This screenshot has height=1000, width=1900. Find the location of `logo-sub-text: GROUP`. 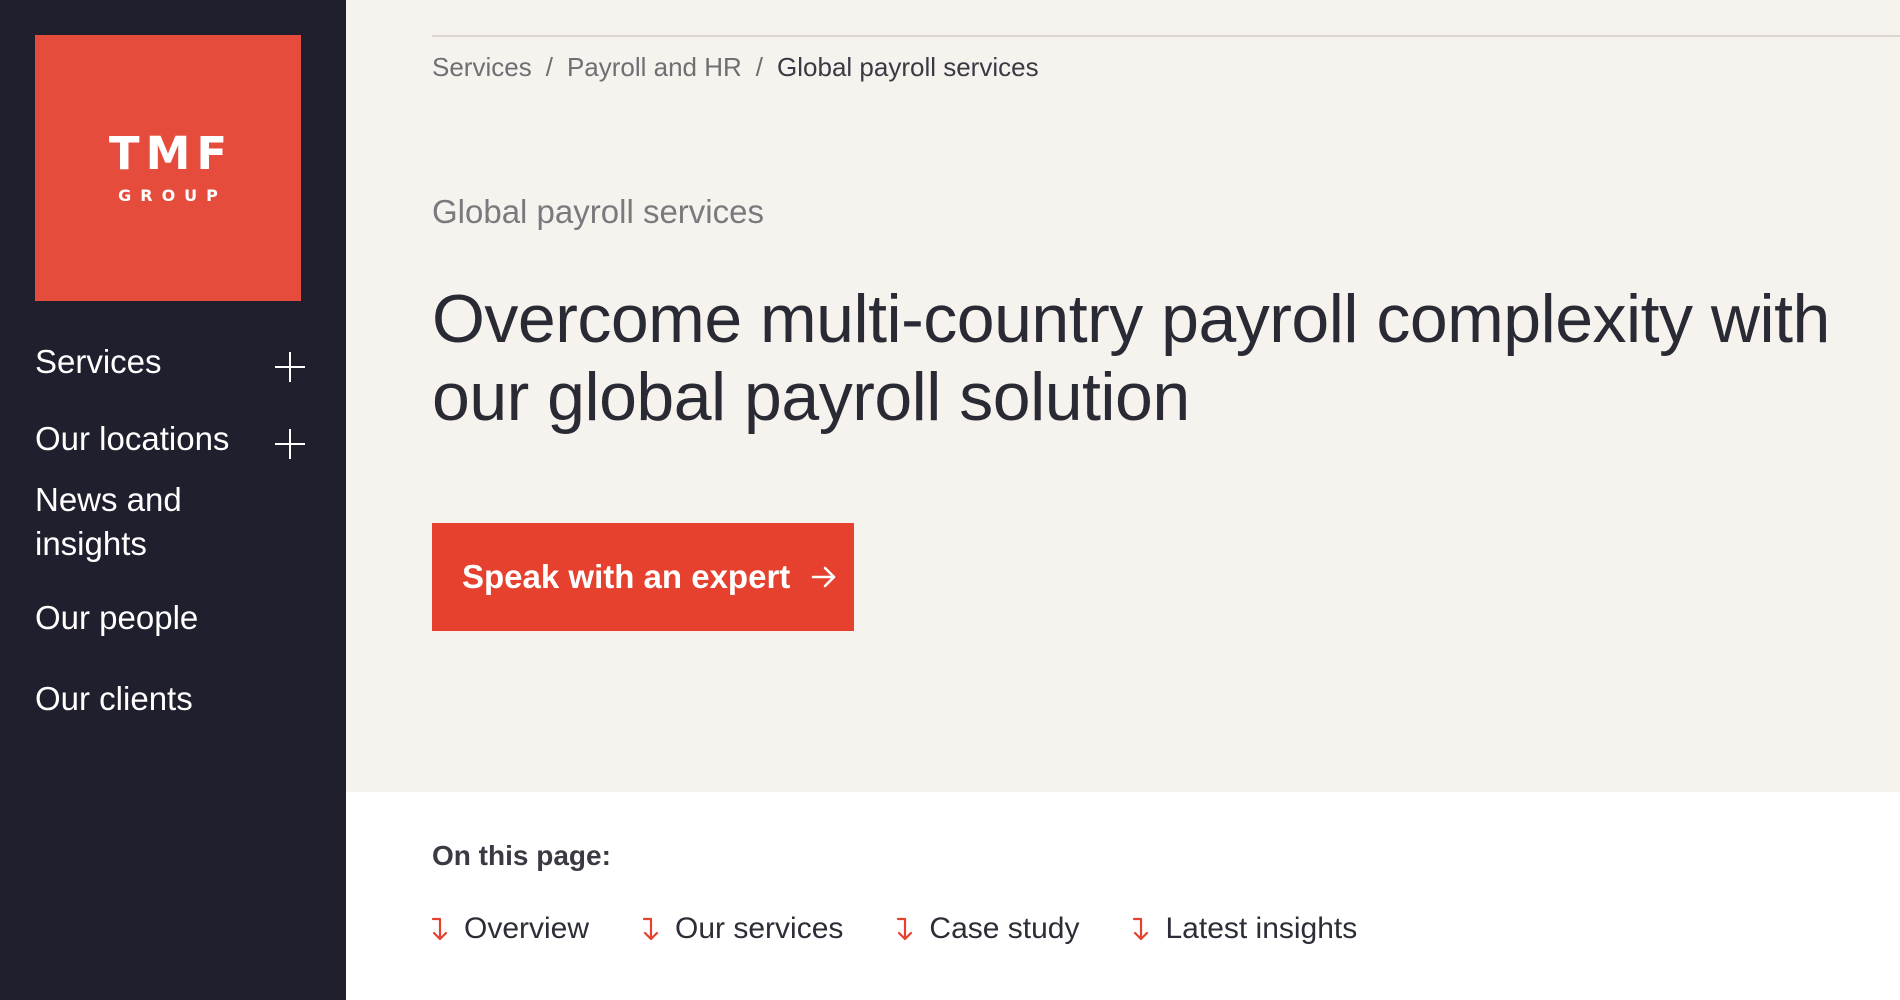

logo-sub-text: GROUP is located at coordinates (172, 195).